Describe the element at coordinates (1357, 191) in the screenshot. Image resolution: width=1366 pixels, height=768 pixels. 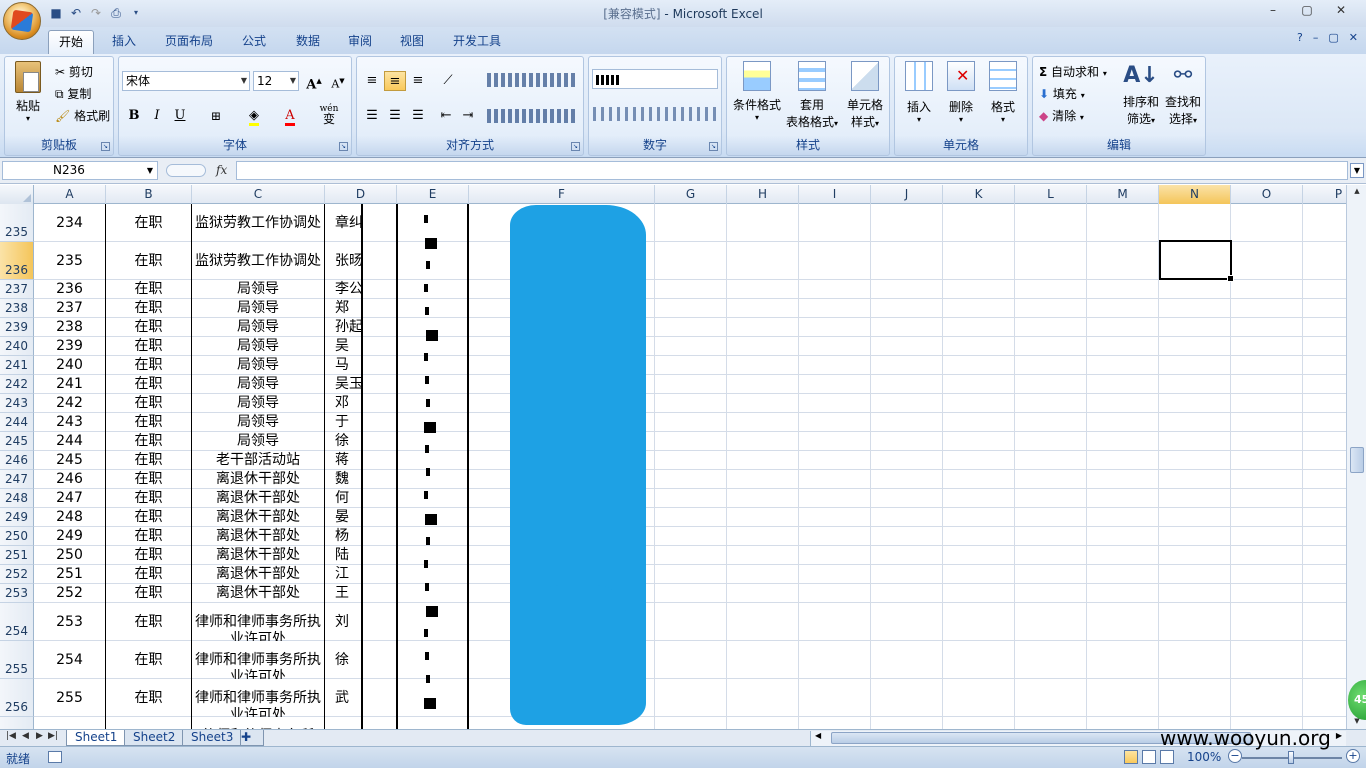
I see `scroll-up-icon: ▲` at that location.